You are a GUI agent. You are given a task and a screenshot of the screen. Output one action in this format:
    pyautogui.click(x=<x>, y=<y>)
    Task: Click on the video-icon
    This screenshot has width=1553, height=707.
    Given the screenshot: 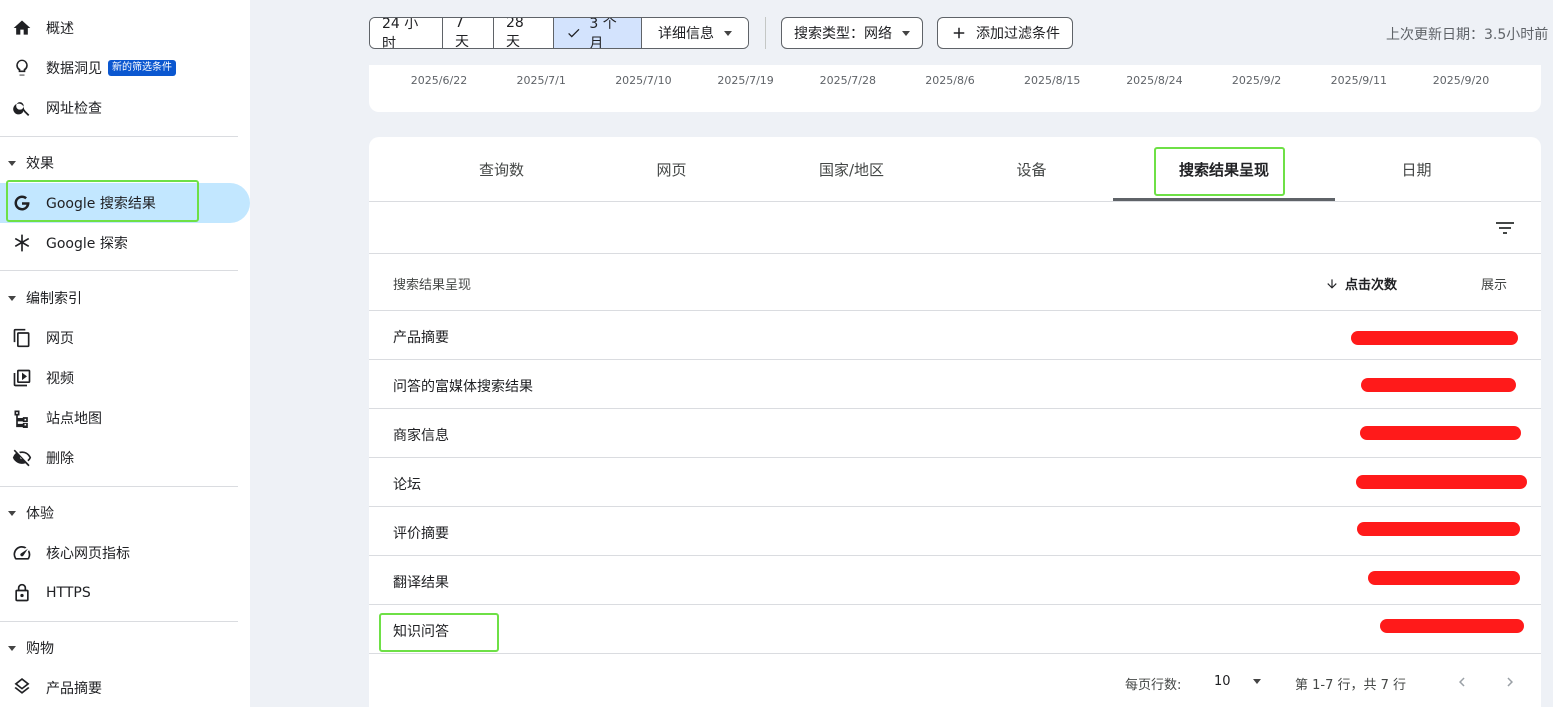 What is the action you would take?
    pyautogui.click(x=22, y=378)
    